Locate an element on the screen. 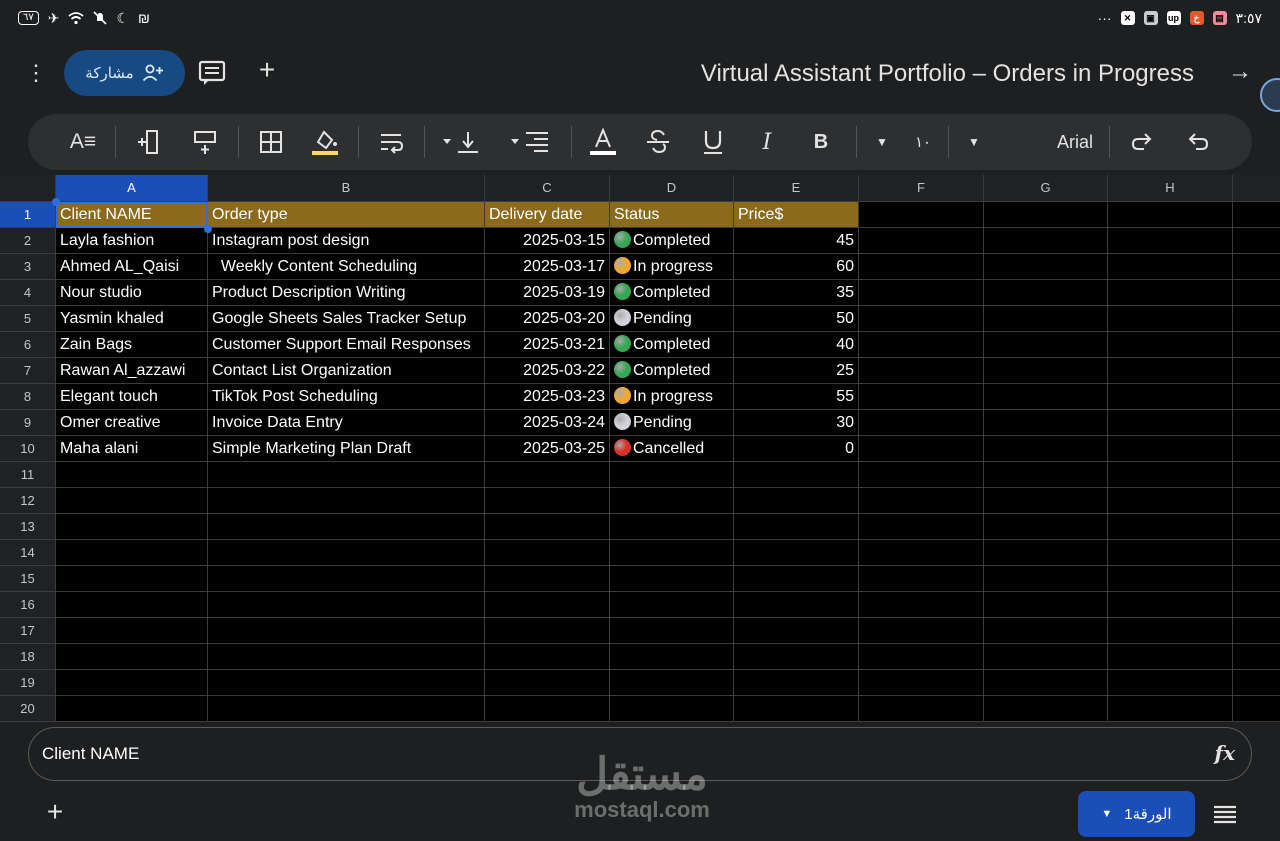  table-cell: 35 is located at coordinates (796, 293).